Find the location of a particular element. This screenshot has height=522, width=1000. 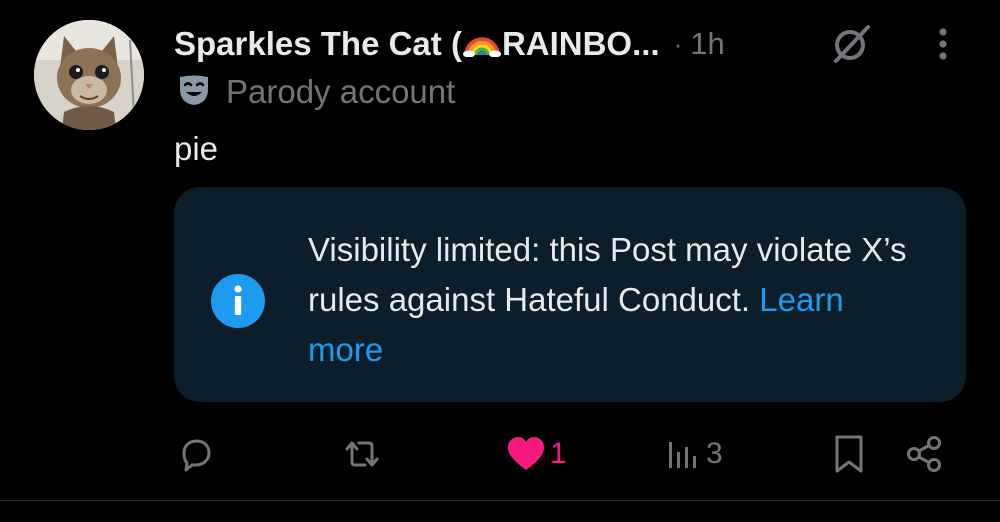

share-button is located at coordinates (924, 454).